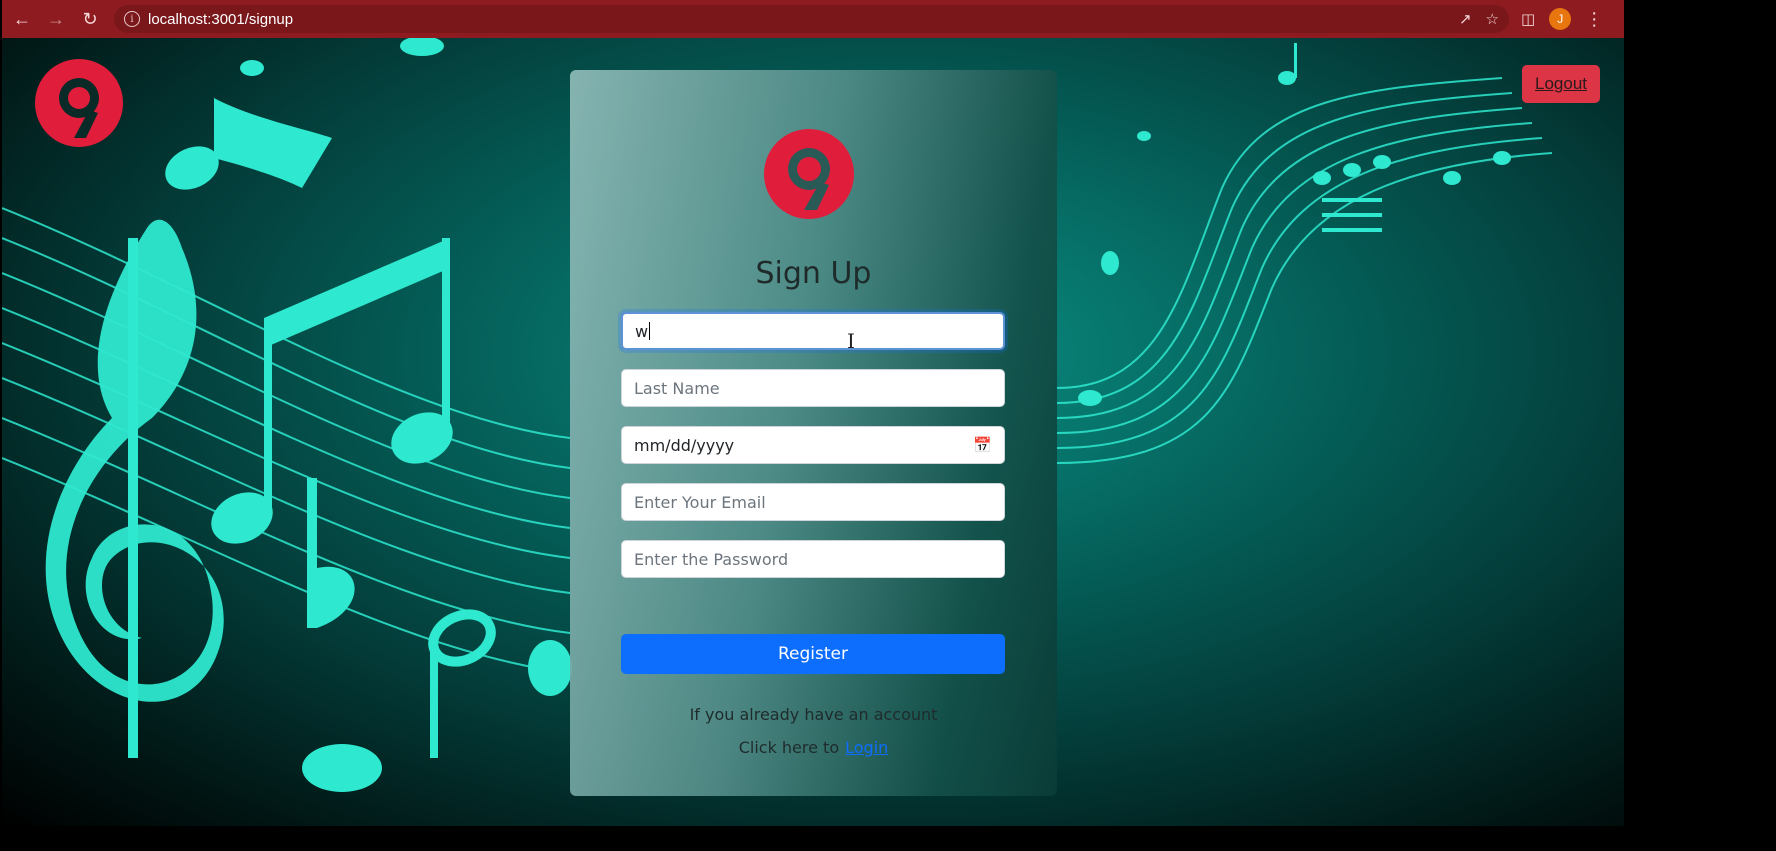  What do you see at coordinates (56, 19) in the screenshot?
I see `forward-icon: →` at bounding box center [56, 19].